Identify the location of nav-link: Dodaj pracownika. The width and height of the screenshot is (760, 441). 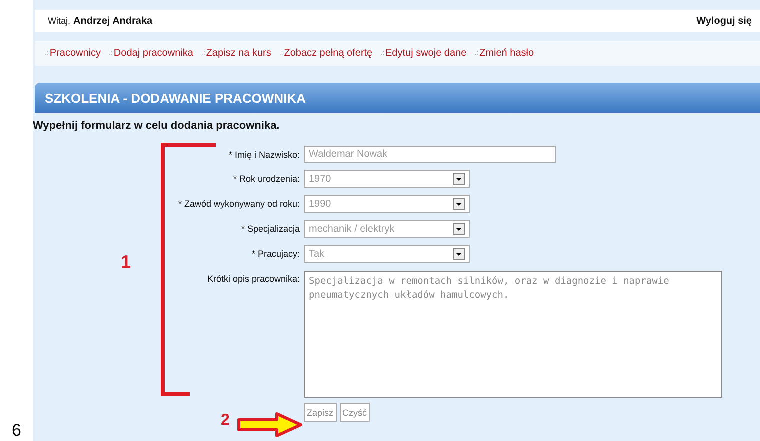
(154, 53).